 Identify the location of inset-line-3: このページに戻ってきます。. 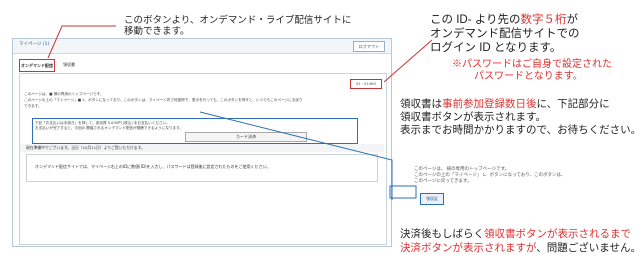
(443, 180).